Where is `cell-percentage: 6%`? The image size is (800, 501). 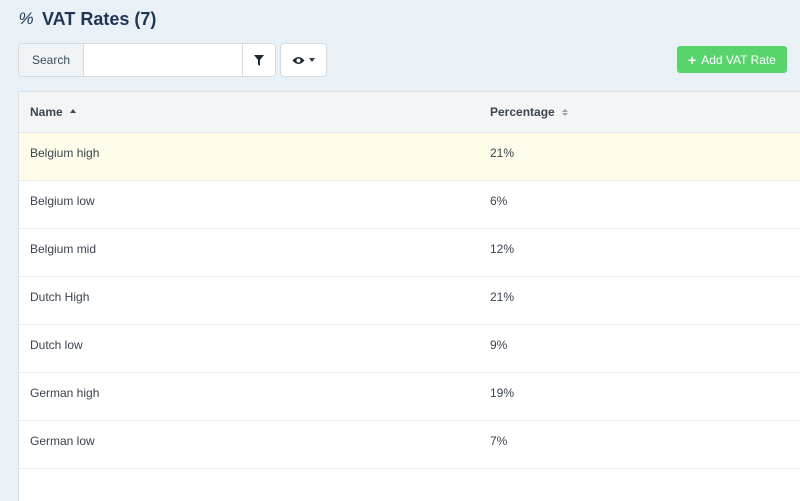
cell-percentage: 6% is located at coordinates (499, 201).